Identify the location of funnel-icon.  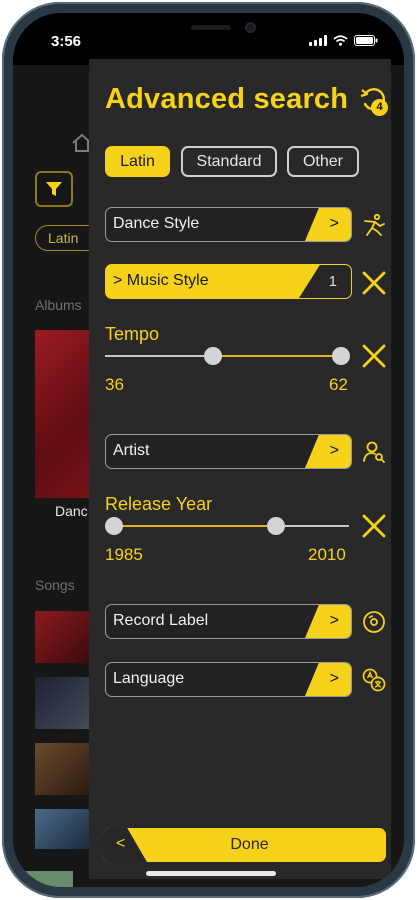
(54, 189).